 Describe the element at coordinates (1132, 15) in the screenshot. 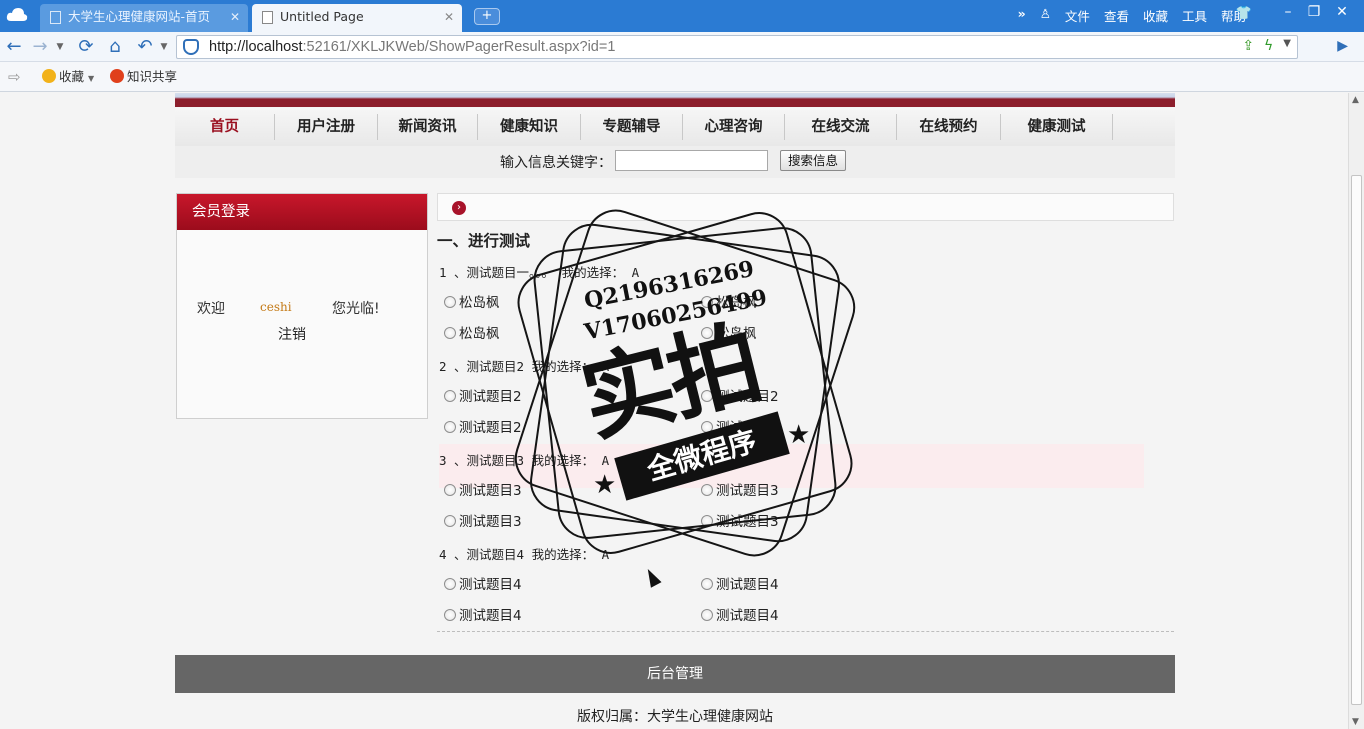

I see `browser-menu: » ♙ 文件 查看 收藏 工具 帮助` at that location.